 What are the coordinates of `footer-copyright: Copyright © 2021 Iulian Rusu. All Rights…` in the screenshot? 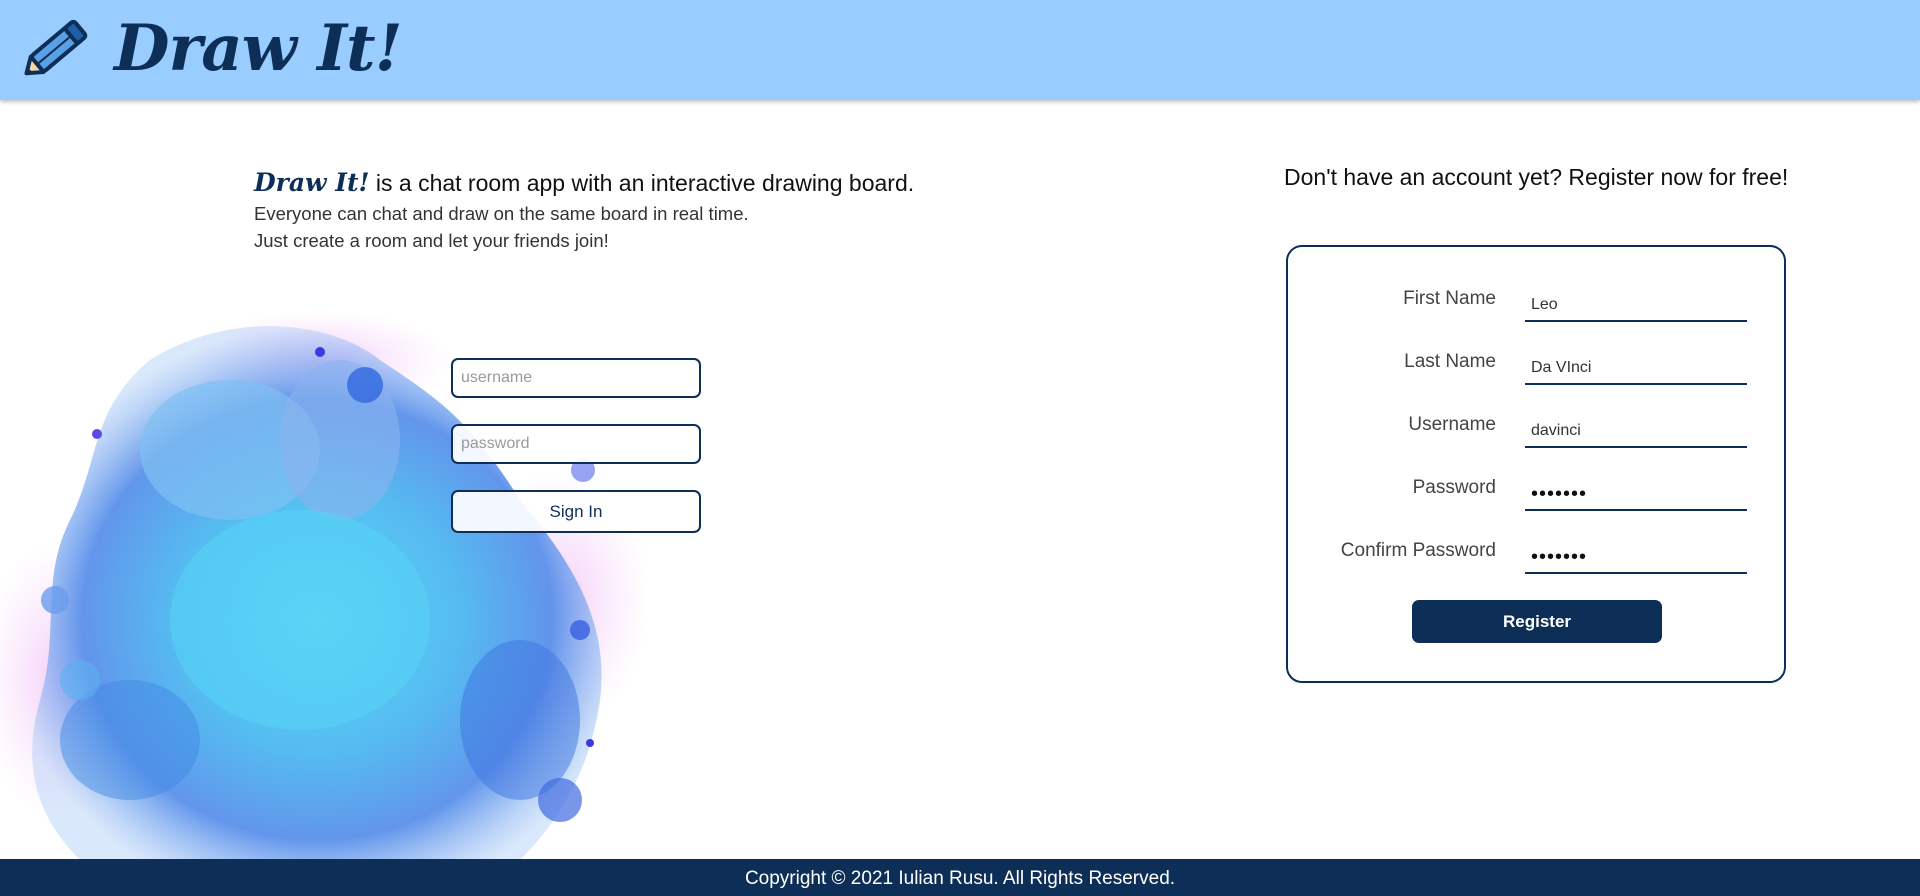 It's located at (960, 878).